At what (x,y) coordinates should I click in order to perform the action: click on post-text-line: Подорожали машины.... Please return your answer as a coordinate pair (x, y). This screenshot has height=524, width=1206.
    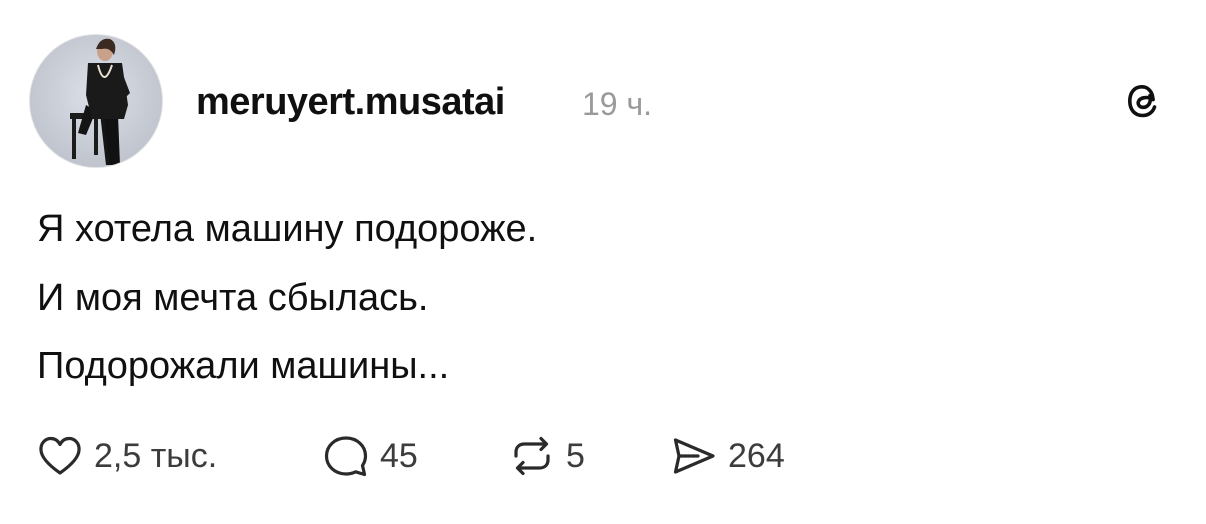
    Looking at the image, I should click on (243, 366).